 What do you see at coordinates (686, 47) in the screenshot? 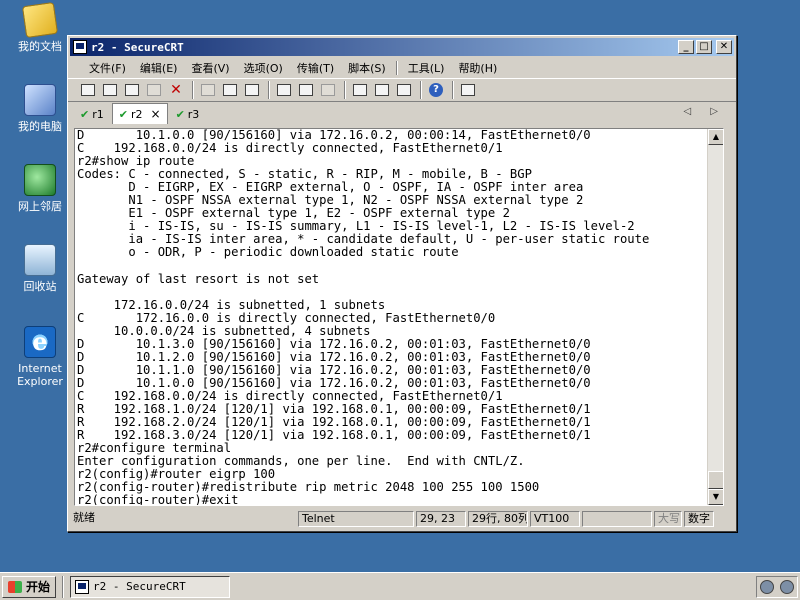
I see `minimize-button: _` at bounding box center [686, 47].